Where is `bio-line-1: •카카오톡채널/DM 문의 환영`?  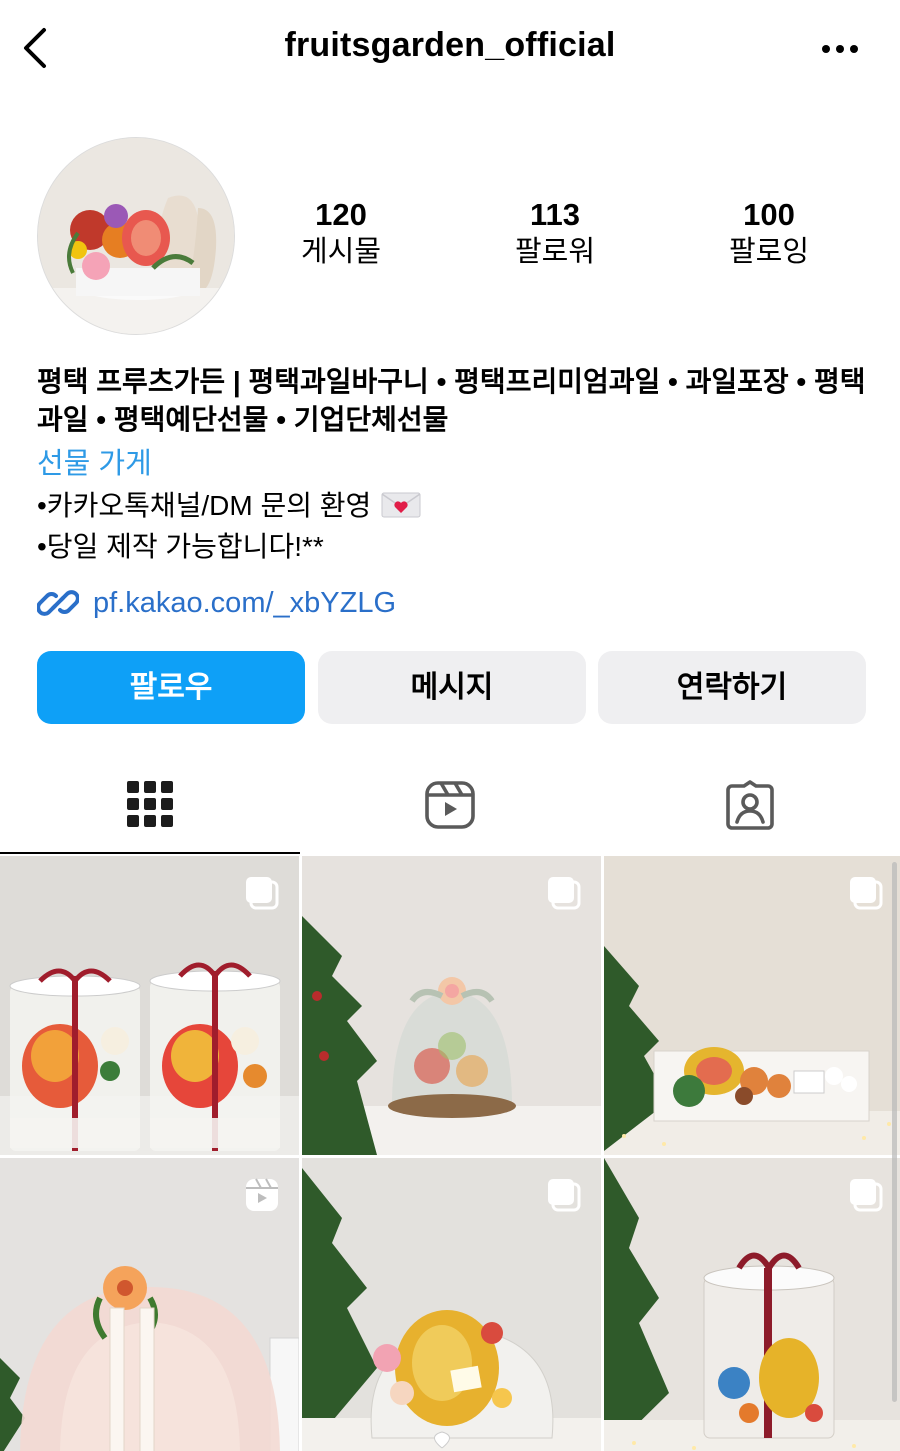
bio-line-1: •카카오톡채널/DM 문의 환영 is located at coordinates (457, 506).